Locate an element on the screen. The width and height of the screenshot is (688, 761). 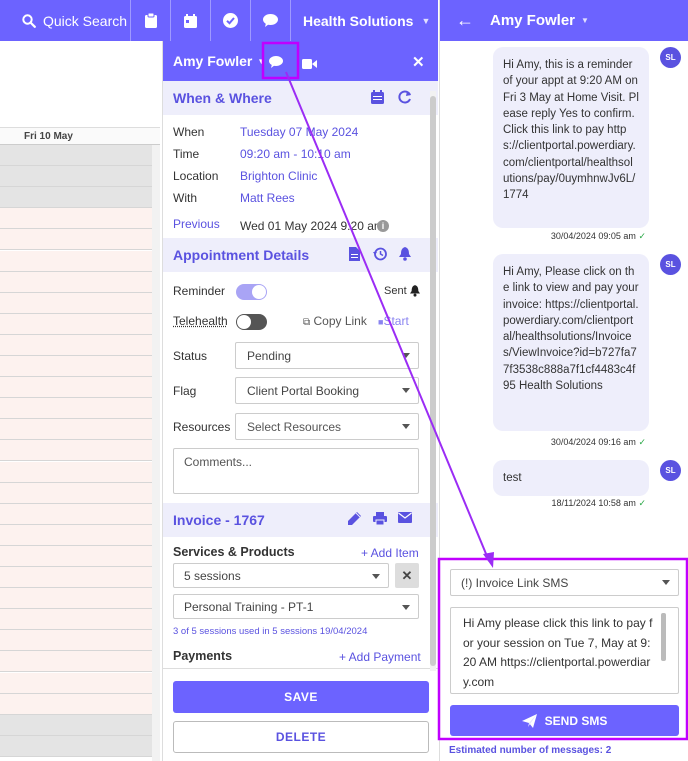
bell-icon is located at coordinates (405, 254).